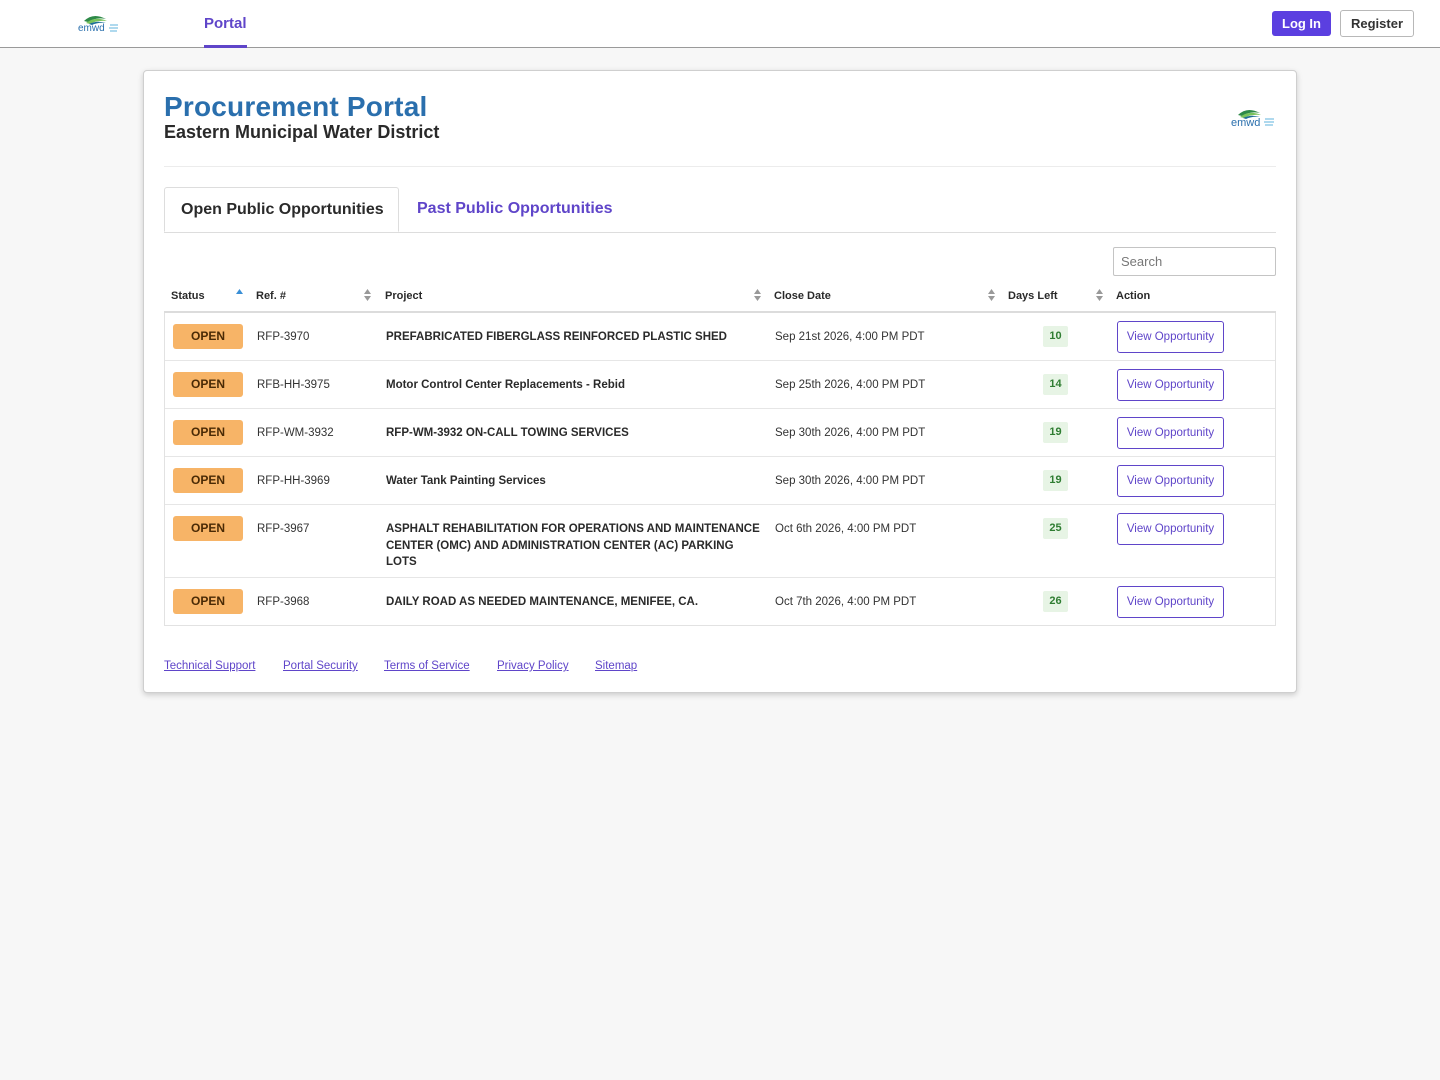 Image resolution: width=1440 pixels, height=1080 pixels. Describe the element at coordinates (1055, 601) in the screenshot. I see `days-left-badge: 26` at that location.